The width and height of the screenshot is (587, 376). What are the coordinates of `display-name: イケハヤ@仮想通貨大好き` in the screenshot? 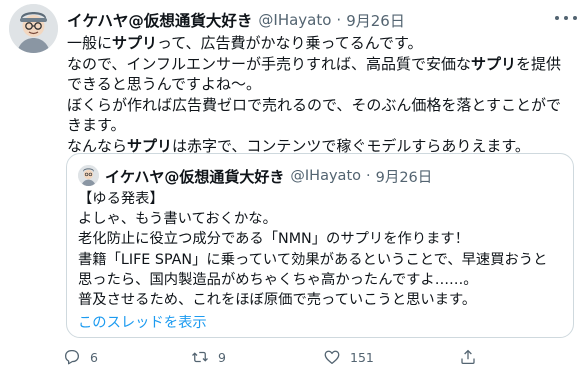 It's located at (159, 20).